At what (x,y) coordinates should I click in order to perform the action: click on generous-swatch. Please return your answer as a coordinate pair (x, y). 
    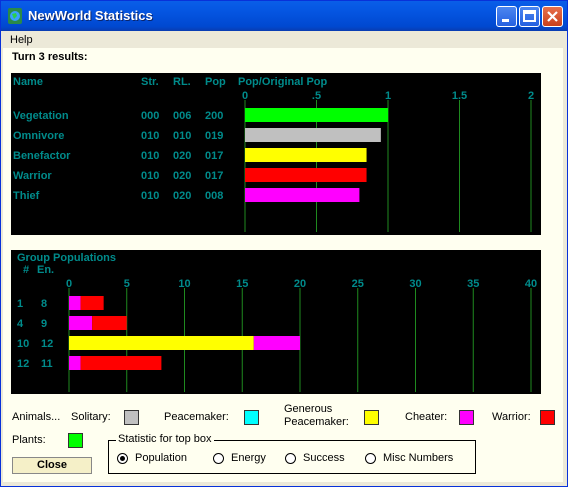
    Looking at the image, I should click on (371, 417).